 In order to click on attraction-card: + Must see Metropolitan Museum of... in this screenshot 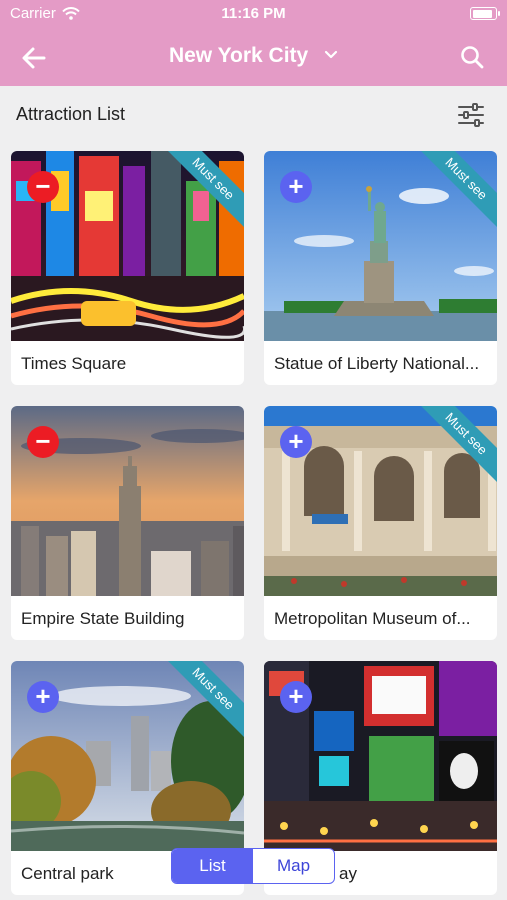, I will do `click(380, 523)`.